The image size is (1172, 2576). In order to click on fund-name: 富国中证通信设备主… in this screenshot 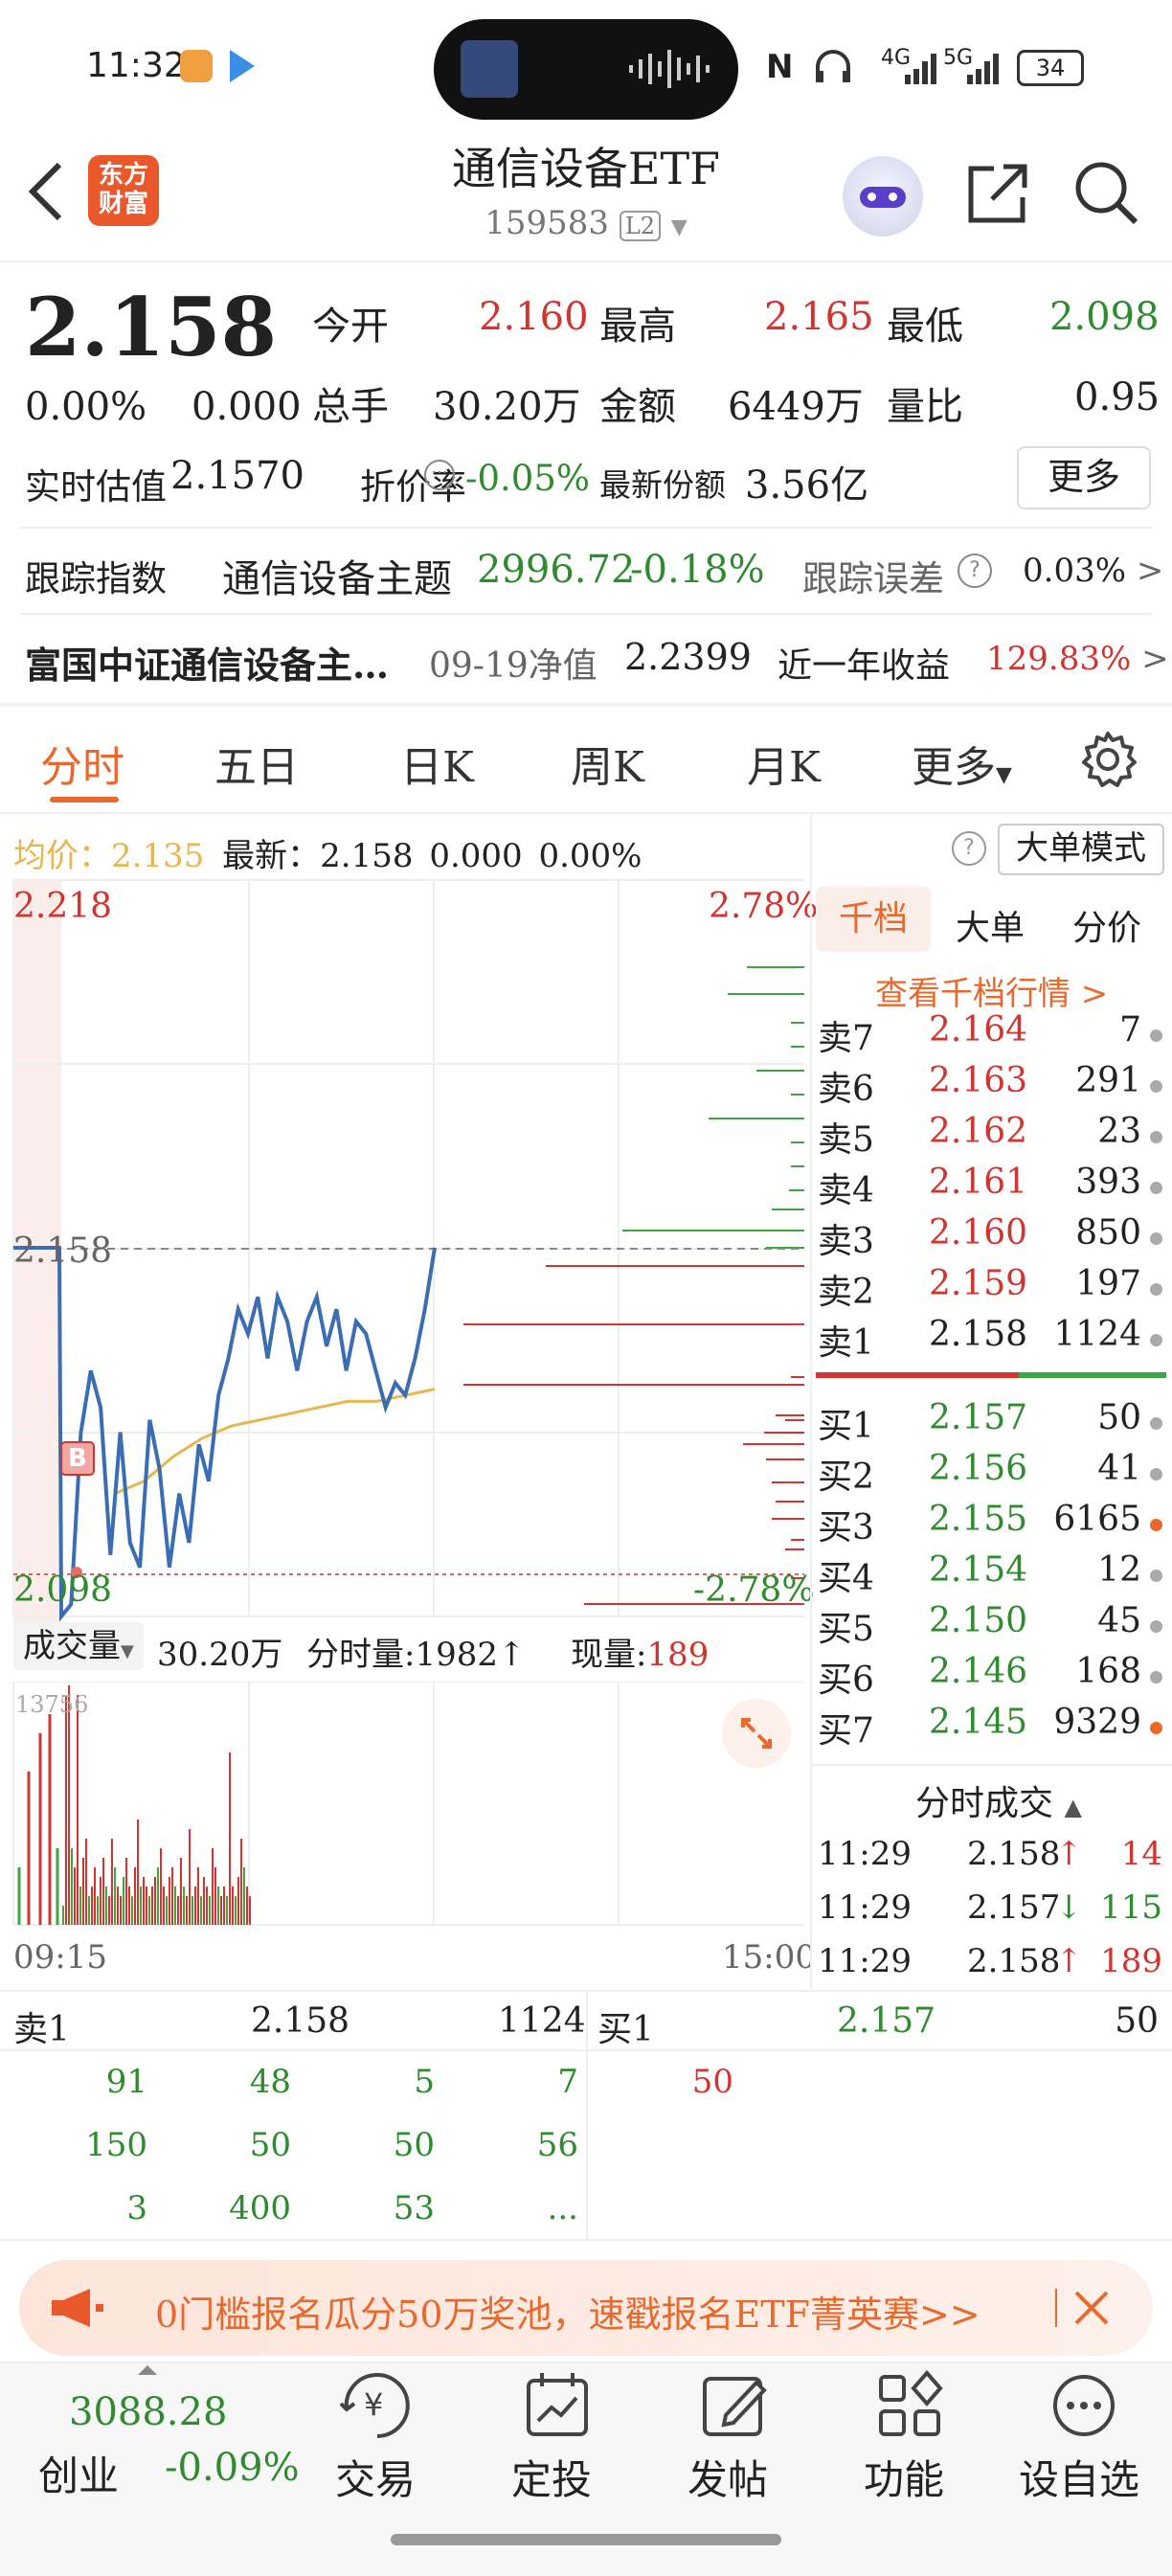, I will do `click(207, 662)`.